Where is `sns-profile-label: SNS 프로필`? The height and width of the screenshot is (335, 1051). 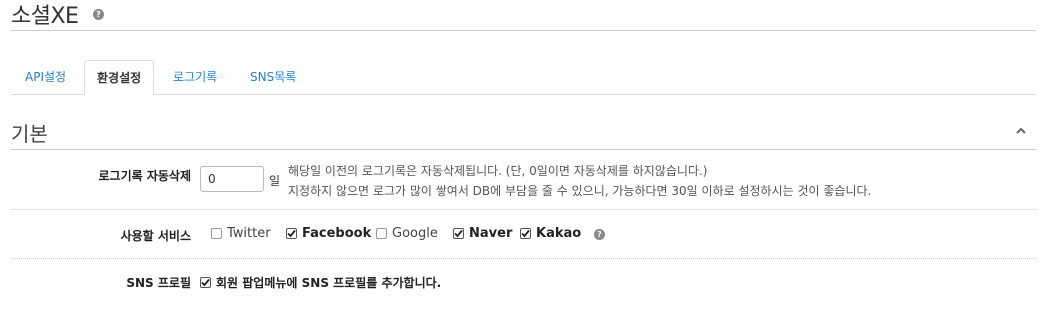
sns-profile-label: SNS 프로필 is located at coordinates (158, 283).